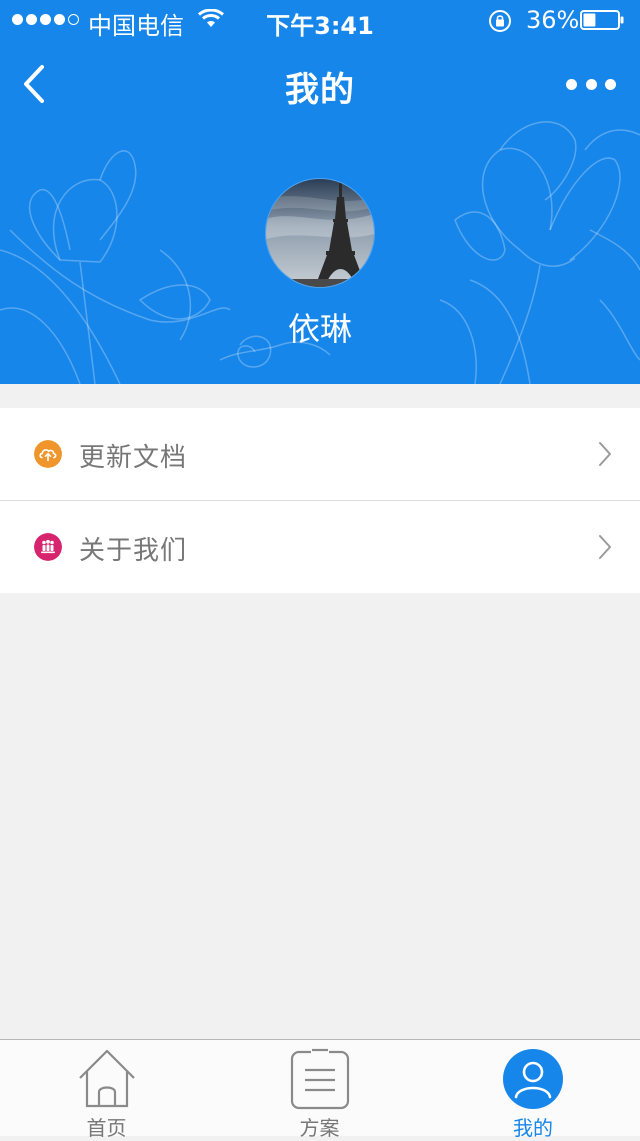 The image size is (640, 1141). What do you see at coordinates (106, 1128) in the screenshot?
I see `tab-label: 首页` at bounding box center [106, 1128].